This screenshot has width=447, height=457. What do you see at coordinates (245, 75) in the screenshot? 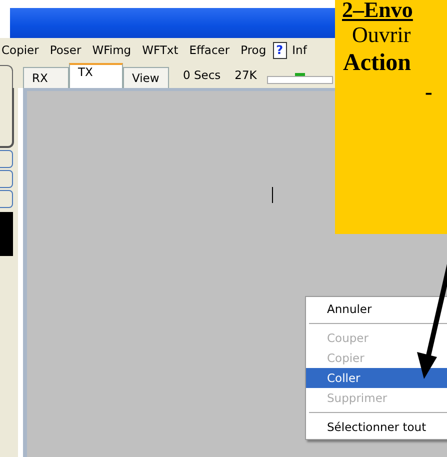
I see `size-label: 27K` at bounding box center [245, 75].